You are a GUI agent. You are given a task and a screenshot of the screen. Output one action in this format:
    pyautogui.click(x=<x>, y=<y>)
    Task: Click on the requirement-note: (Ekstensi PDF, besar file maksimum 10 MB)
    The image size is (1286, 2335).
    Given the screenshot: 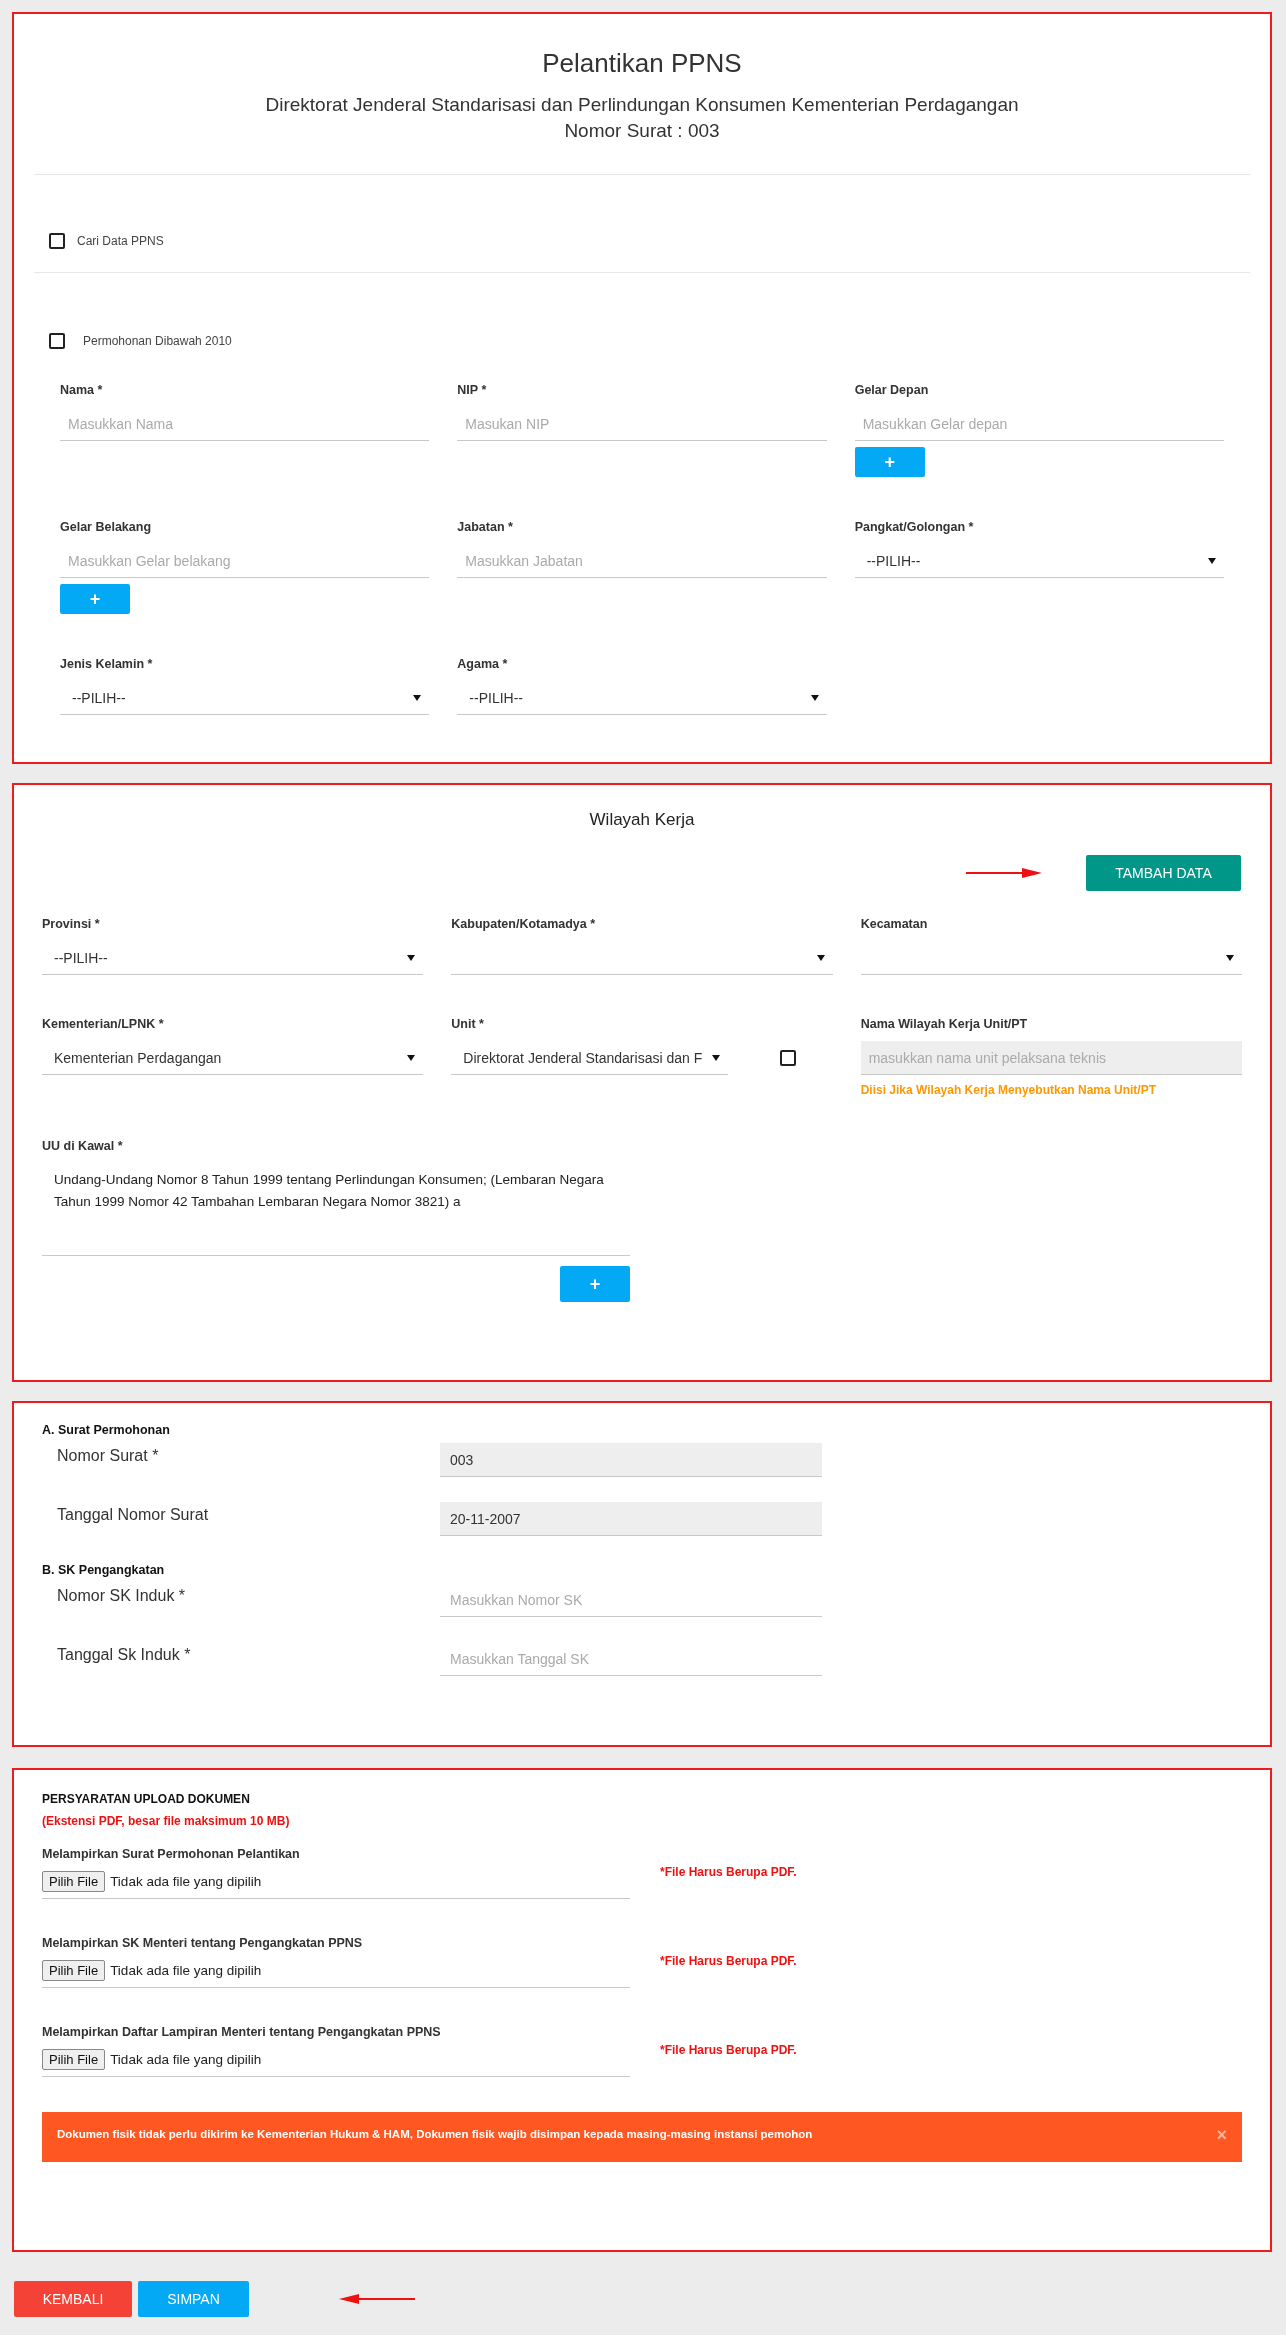 What is the action you would take?
    pyautogui.click(x=166, y=1821)
    